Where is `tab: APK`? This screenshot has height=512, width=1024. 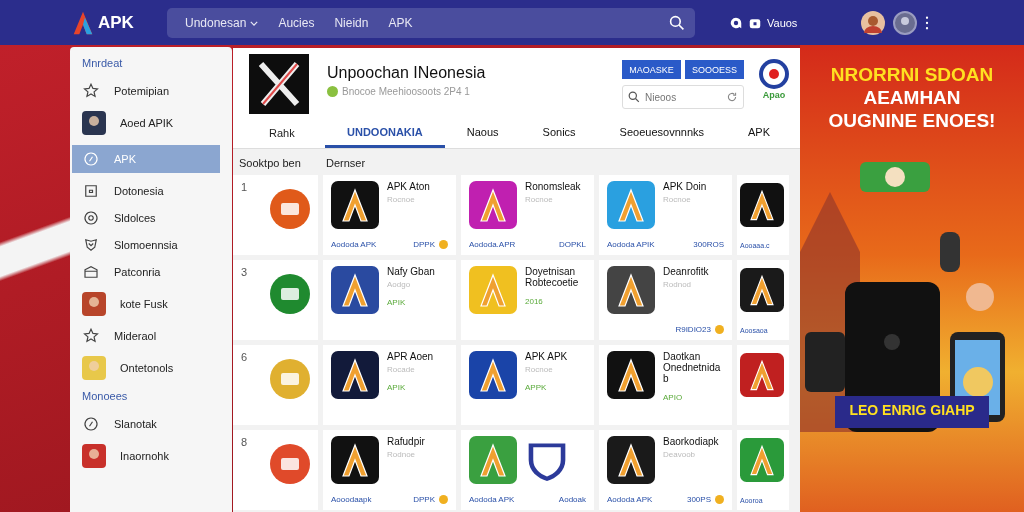 tab: APK is located at coordinates (759, 133).